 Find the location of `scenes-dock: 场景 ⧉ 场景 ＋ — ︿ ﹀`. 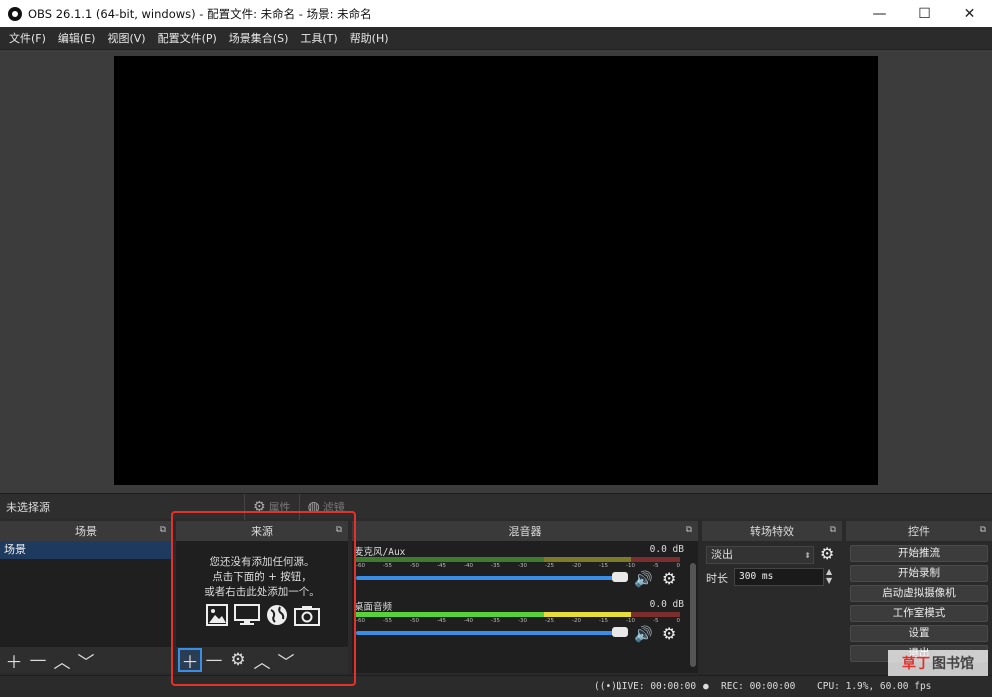

scenes-dock: 场景 ⧉ 场景 ＋ — ︿ ﹀ is located at coordinates (86, 597).